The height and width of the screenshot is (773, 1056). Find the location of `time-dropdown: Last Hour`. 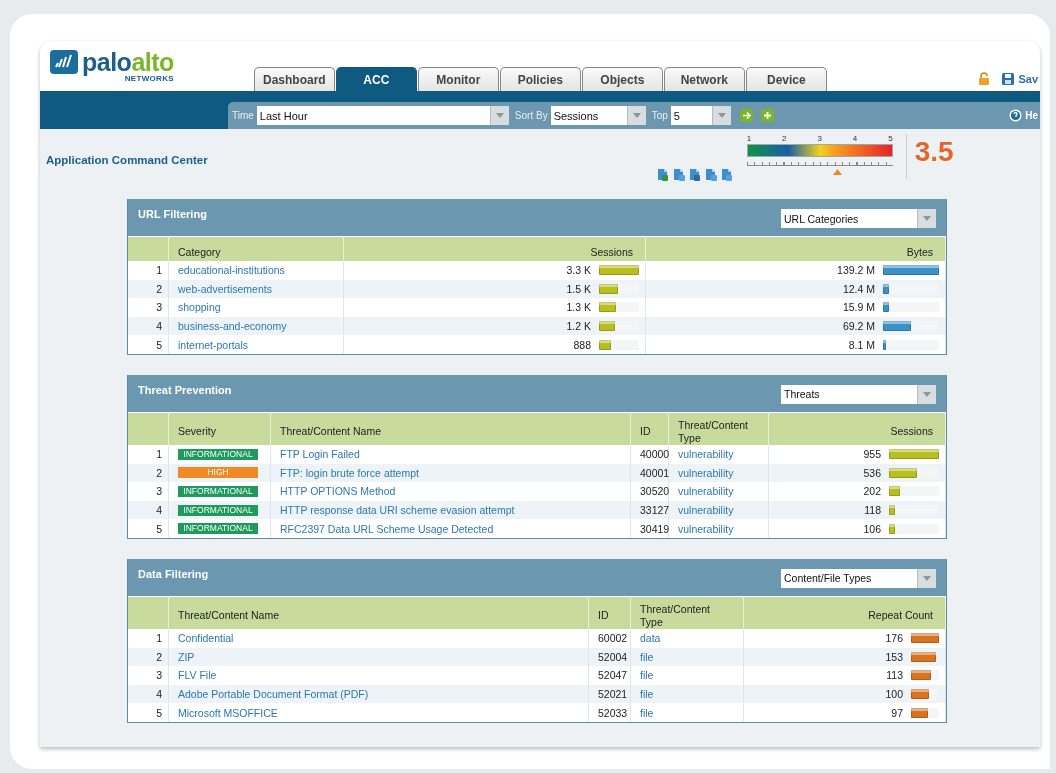

time-dropdown: Last Hour is located at coordinates (382, 115).